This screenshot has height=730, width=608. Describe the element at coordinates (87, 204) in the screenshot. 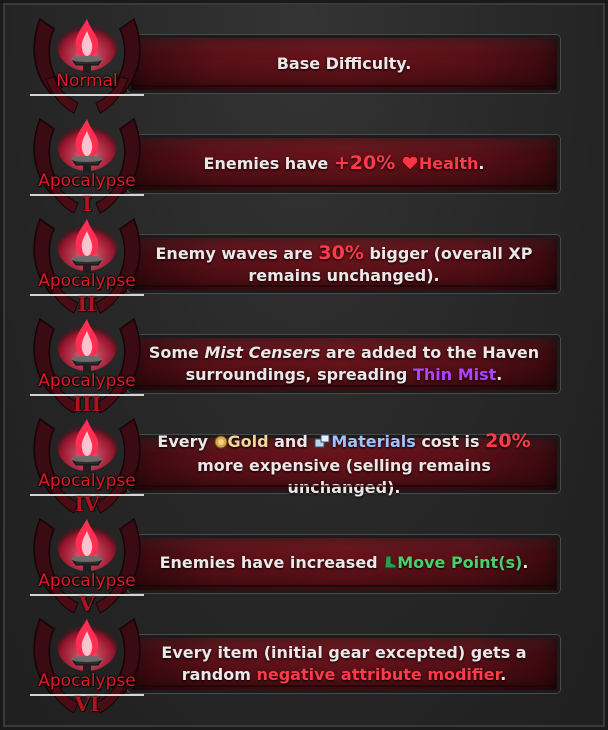

I see `tier-numeral: I` at that location.